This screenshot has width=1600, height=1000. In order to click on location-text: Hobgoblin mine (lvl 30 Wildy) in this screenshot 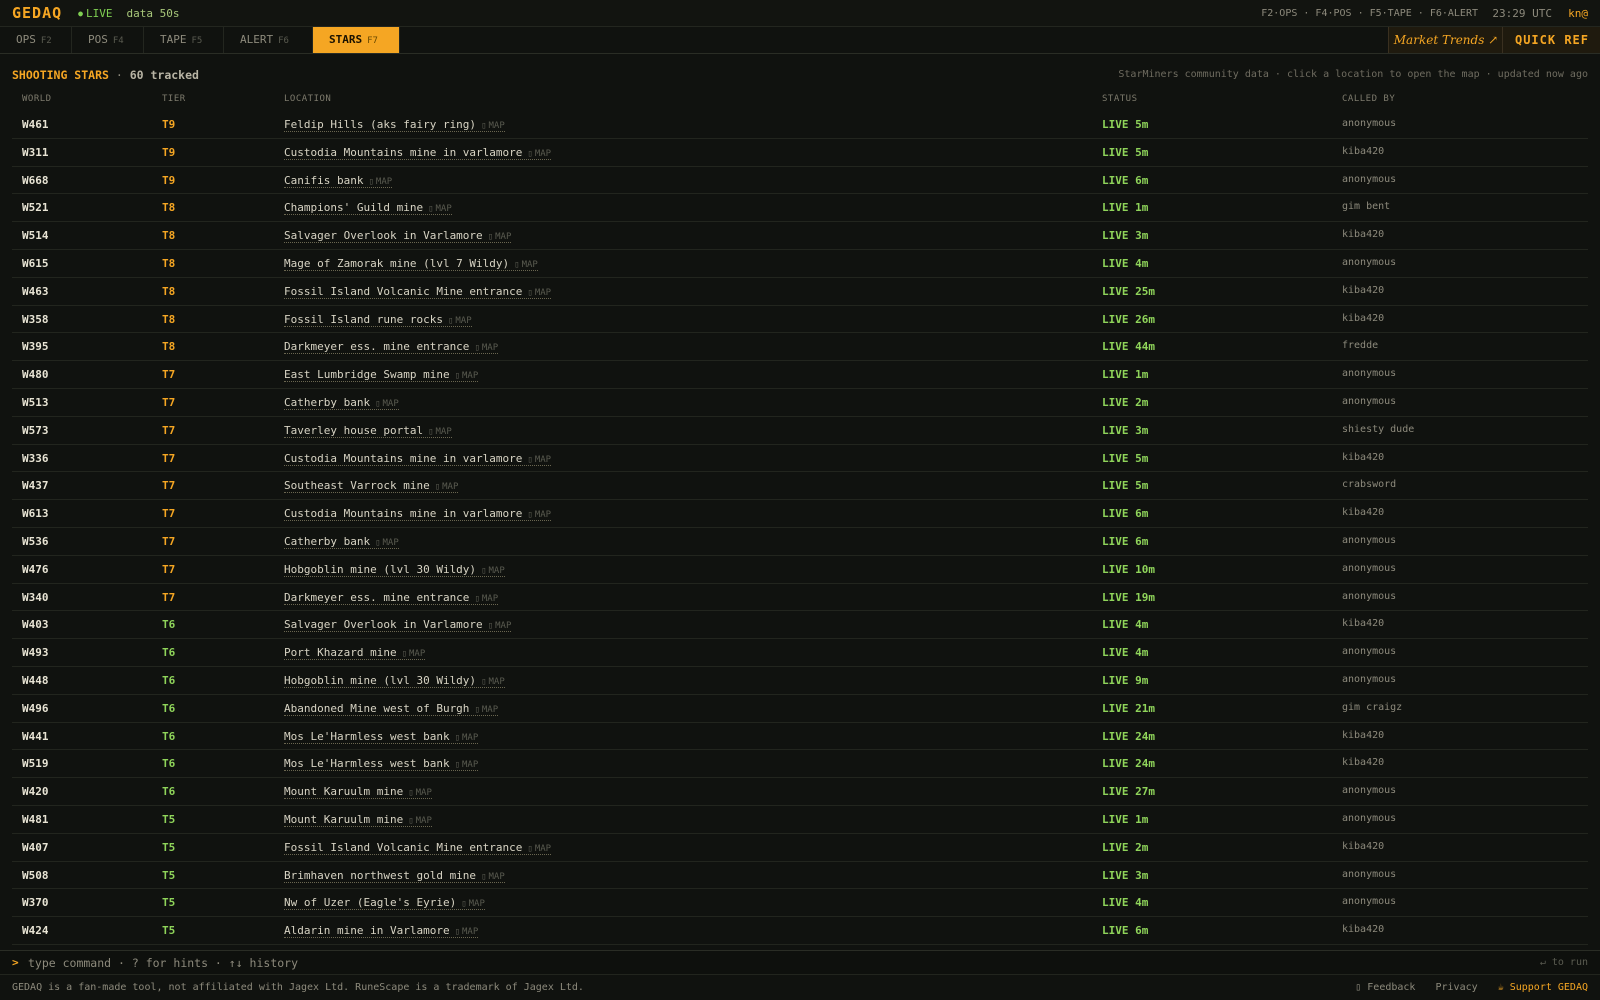, I will do `click(380, 680)`.